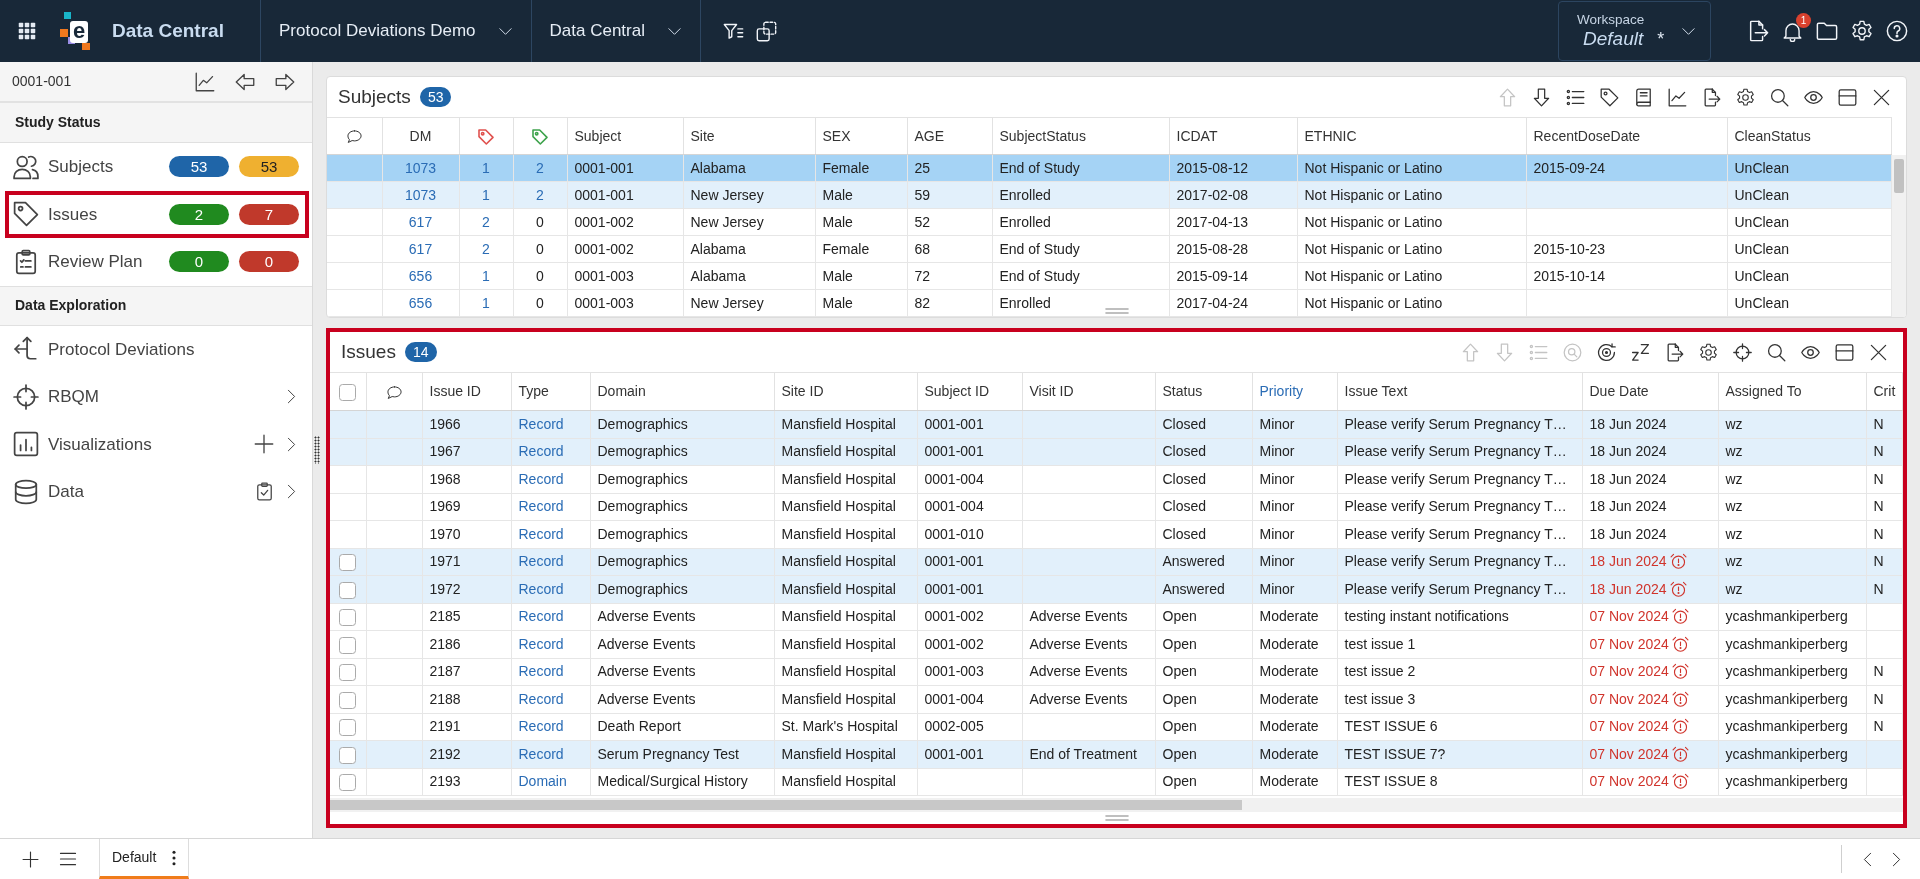  Describe the element at coordinates (1650, 391) in the screenshot. I see `column-header: Due Date` at that location.